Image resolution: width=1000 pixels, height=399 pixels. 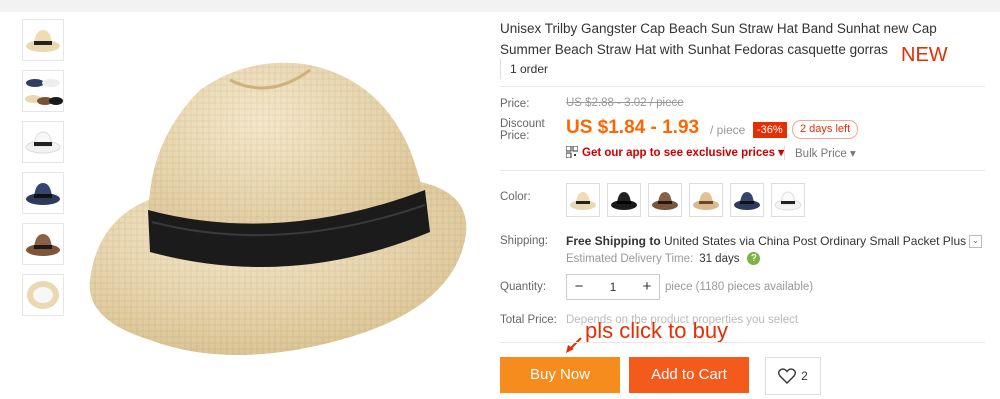 I want to click on buy-now-button: Buy Now, so click(x=560, y=375).